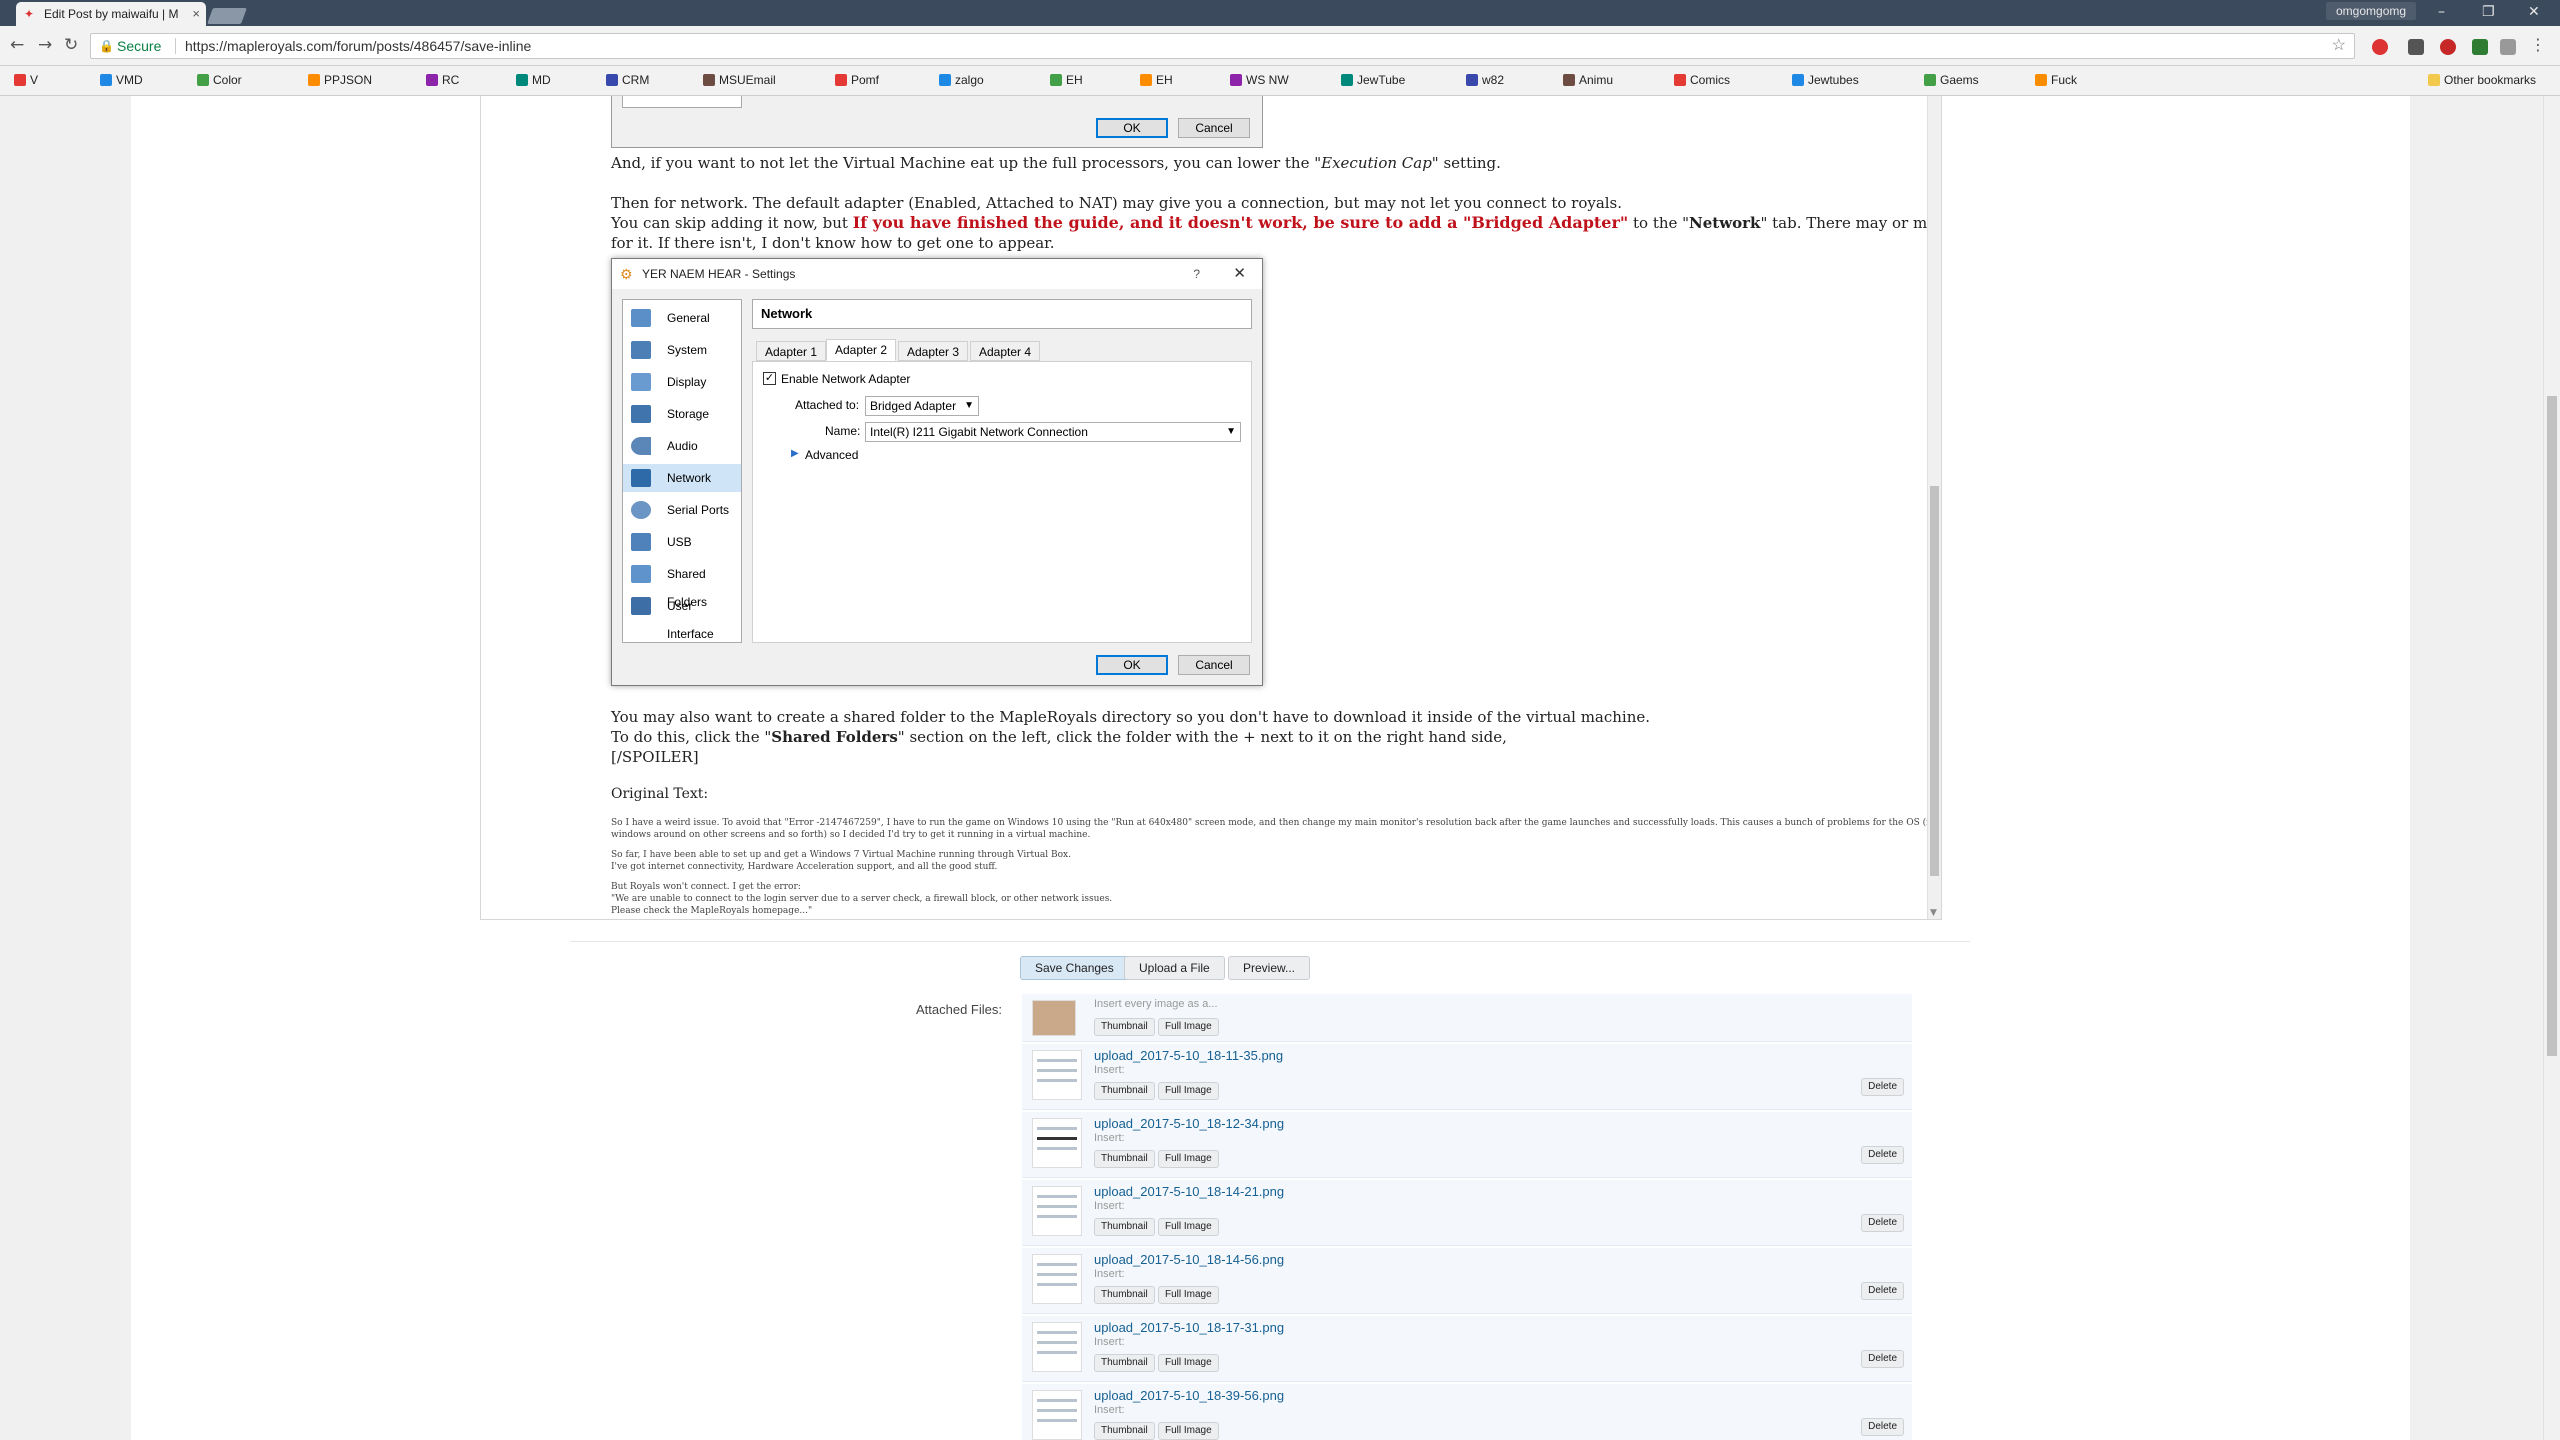  I want to click on page-scrollbar, so click(2551, 768).